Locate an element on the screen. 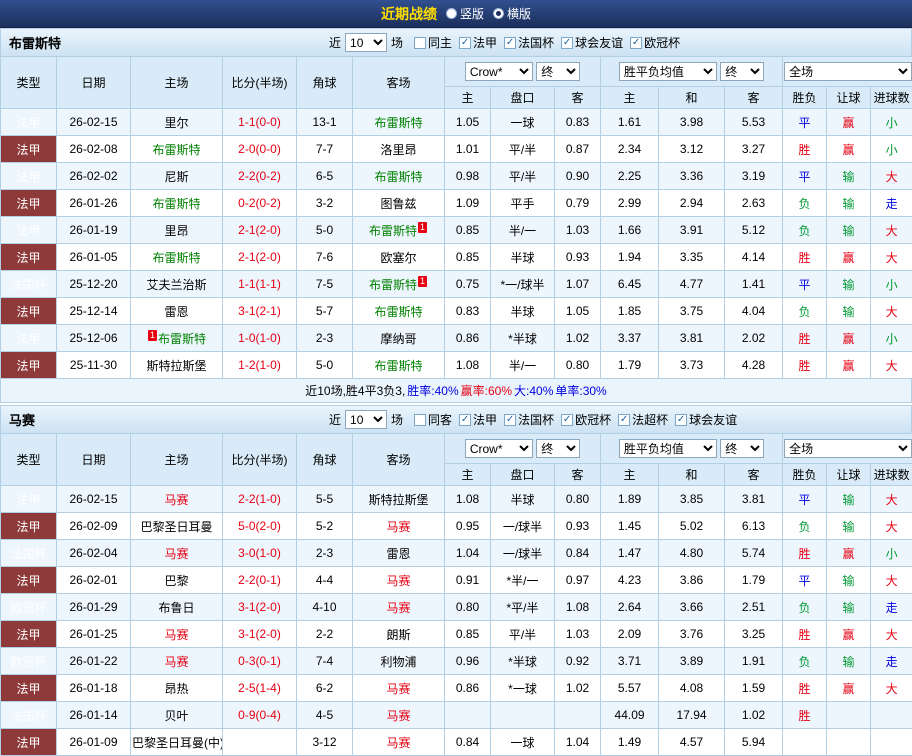  cell-odds-handicap: *一/球半 is located at coordinates (523, 284).